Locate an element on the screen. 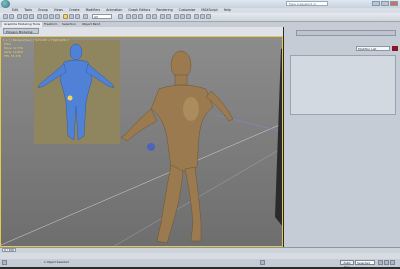 The width and height of the screenshot is (400, 269). bind-space-warp-icon is located at coordinates (31, 16).